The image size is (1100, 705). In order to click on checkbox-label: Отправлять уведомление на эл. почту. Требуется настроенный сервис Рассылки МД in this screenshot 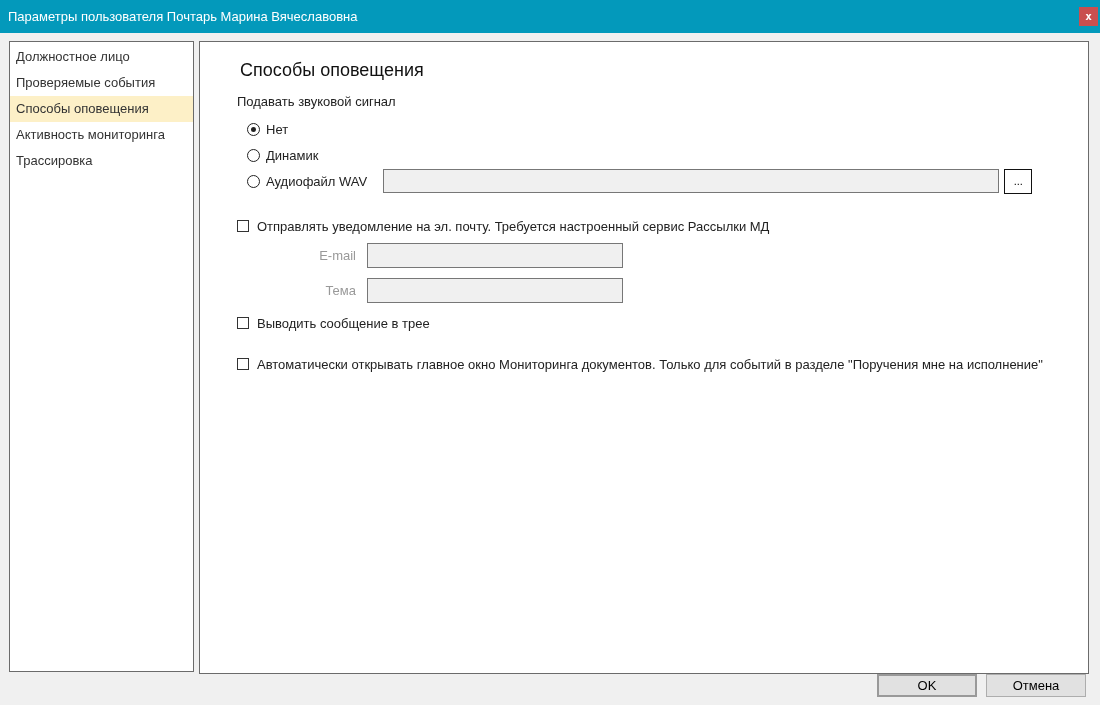, I will do `click(513, 226)`.